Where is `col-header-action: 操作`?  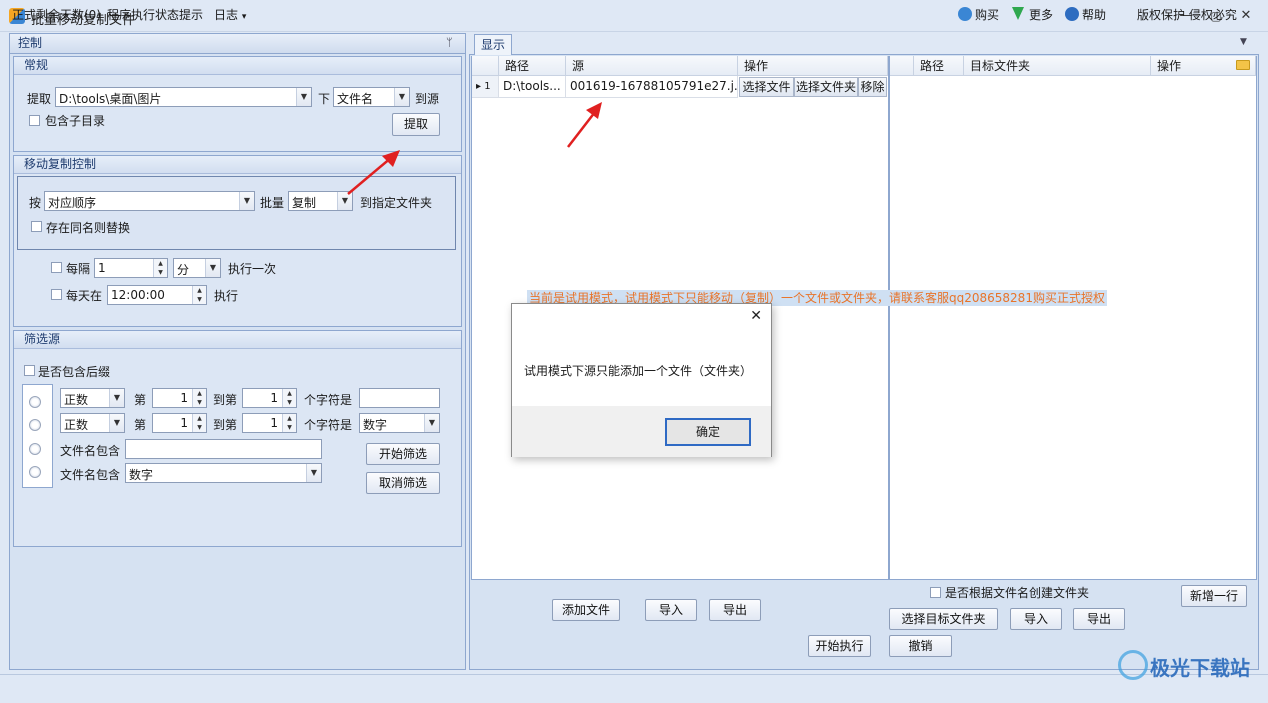 col-header-action: 操作 is located at coordinates (813, 66).